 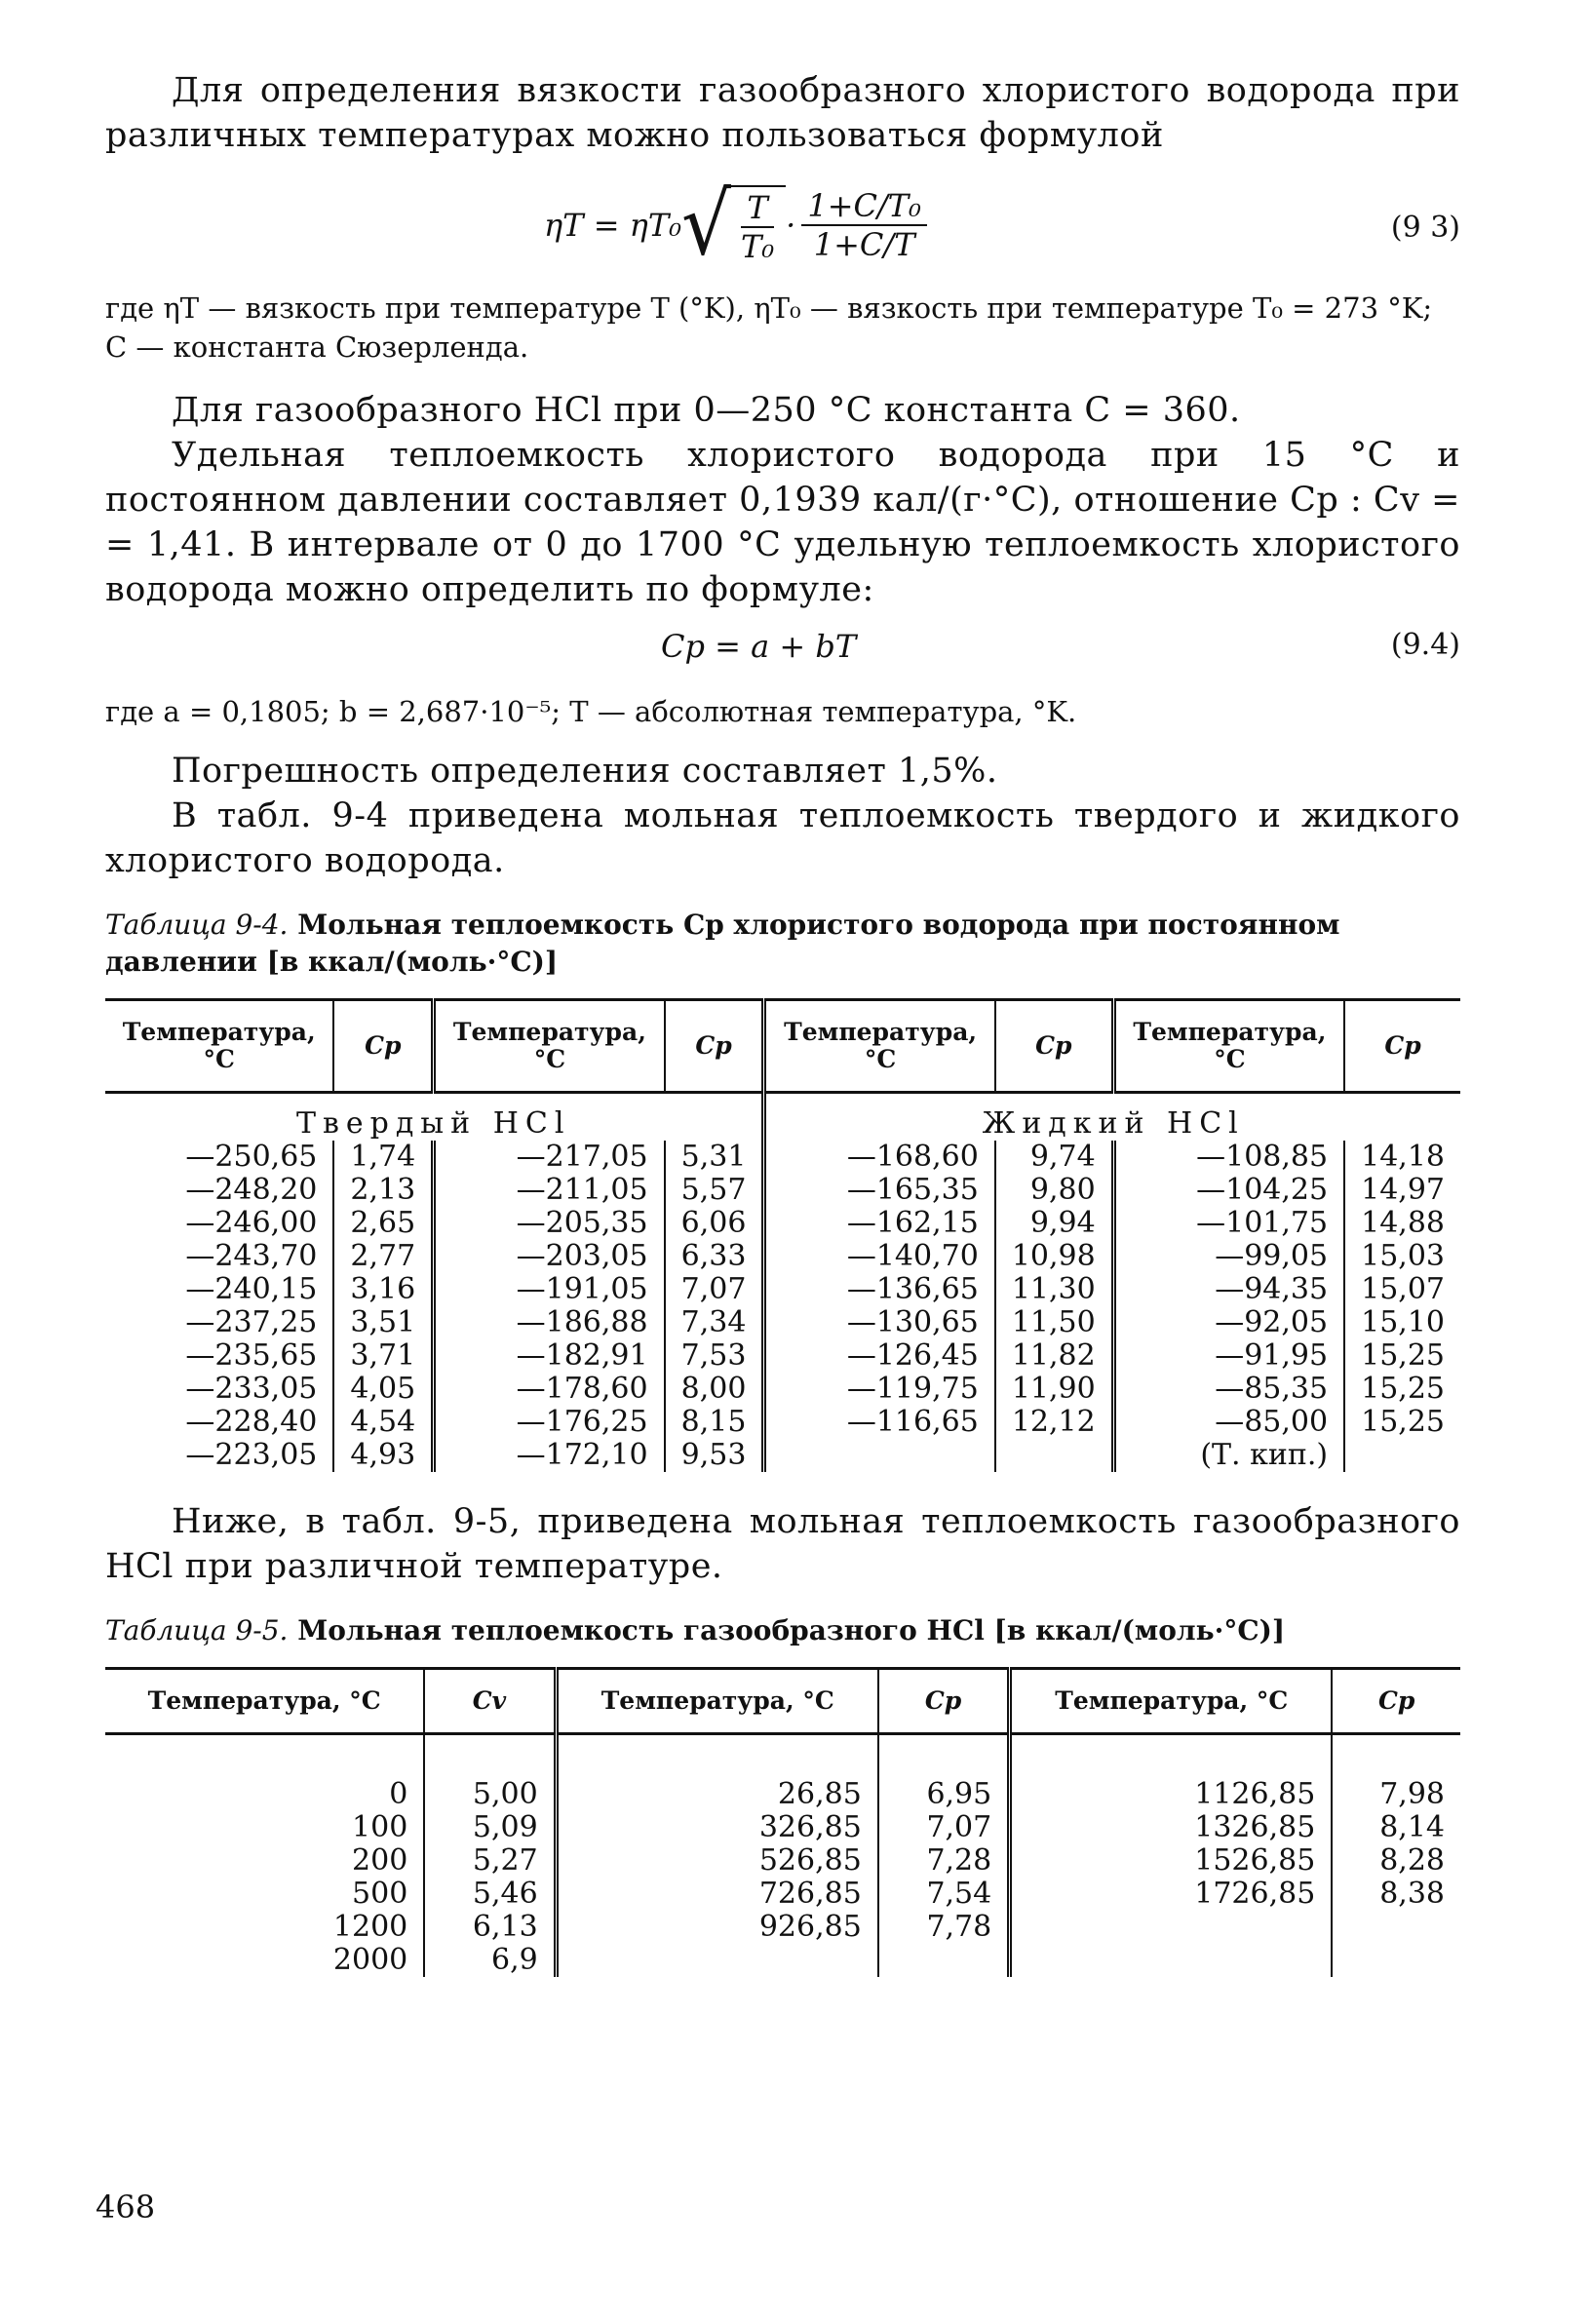 What do you see at coordinates (1229, 1455) in the screenshot?
I see `table-cell: (Т. кип.)` at bounding box center [1229, 1455].